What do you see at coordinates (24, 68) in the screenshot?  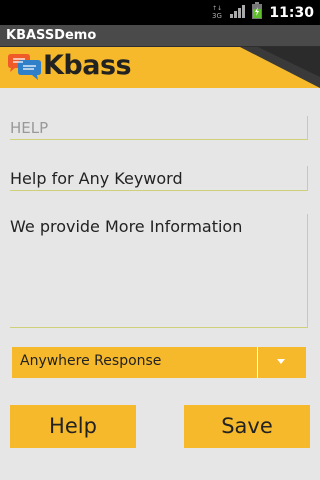 I see `chat-bubbles-icon` at bounding box center [24, 68].